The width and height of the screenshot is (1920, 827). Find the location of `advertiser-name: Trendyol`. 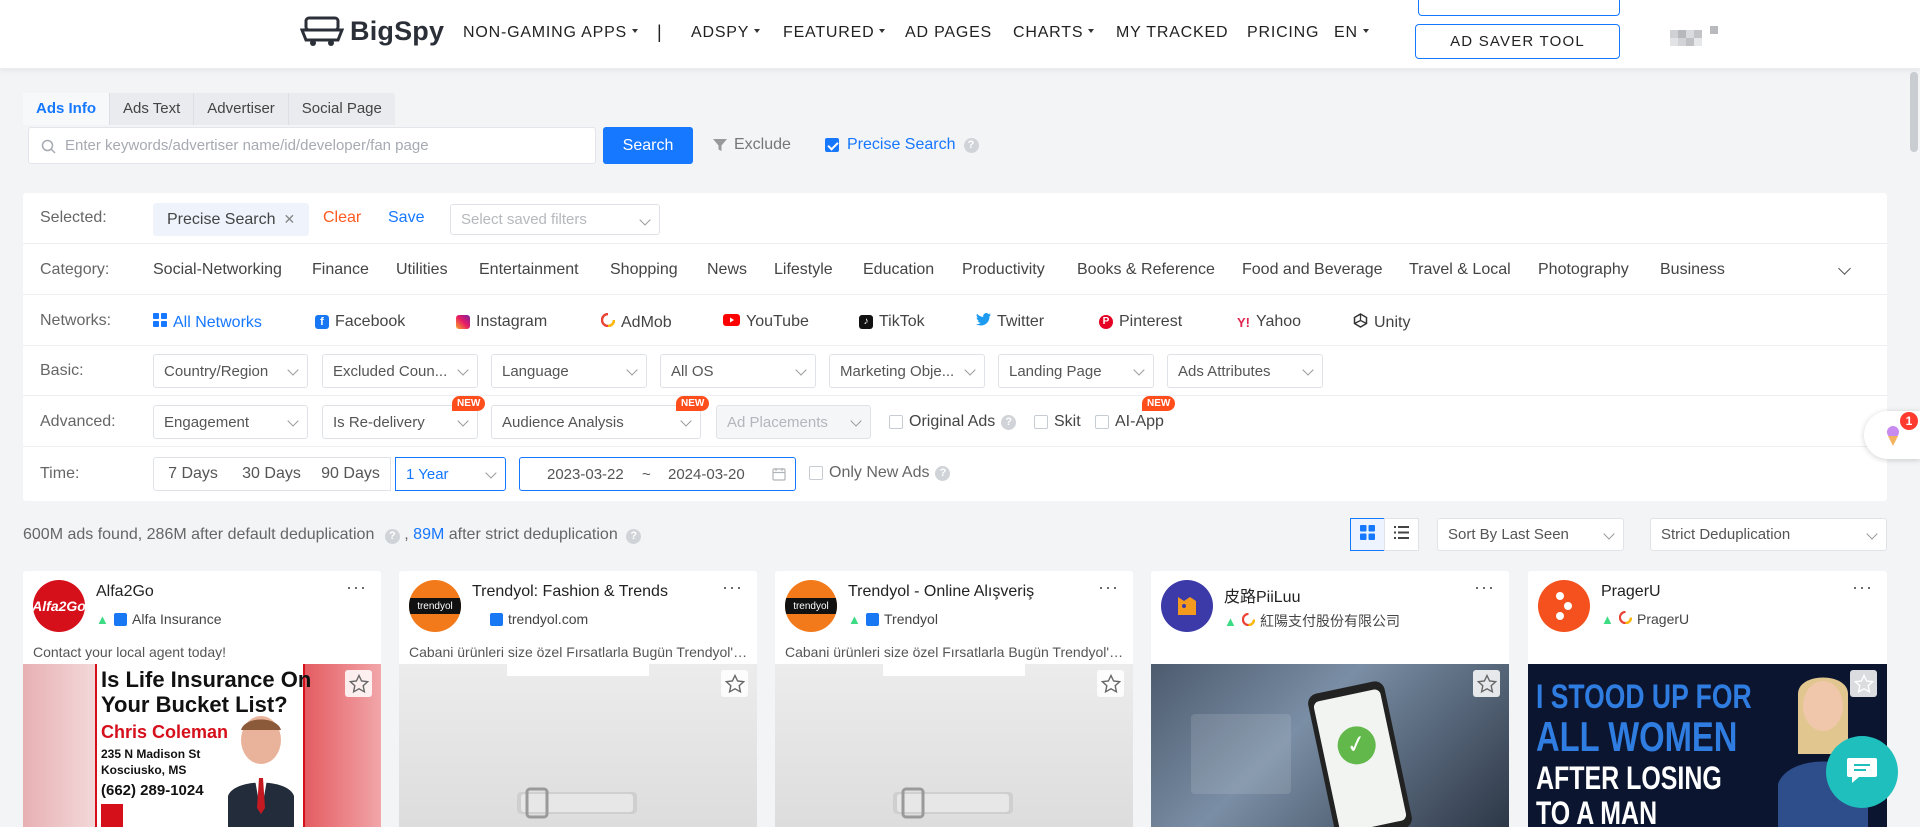

advertiser-name: Trendyol is located at coordinates (911, 619).